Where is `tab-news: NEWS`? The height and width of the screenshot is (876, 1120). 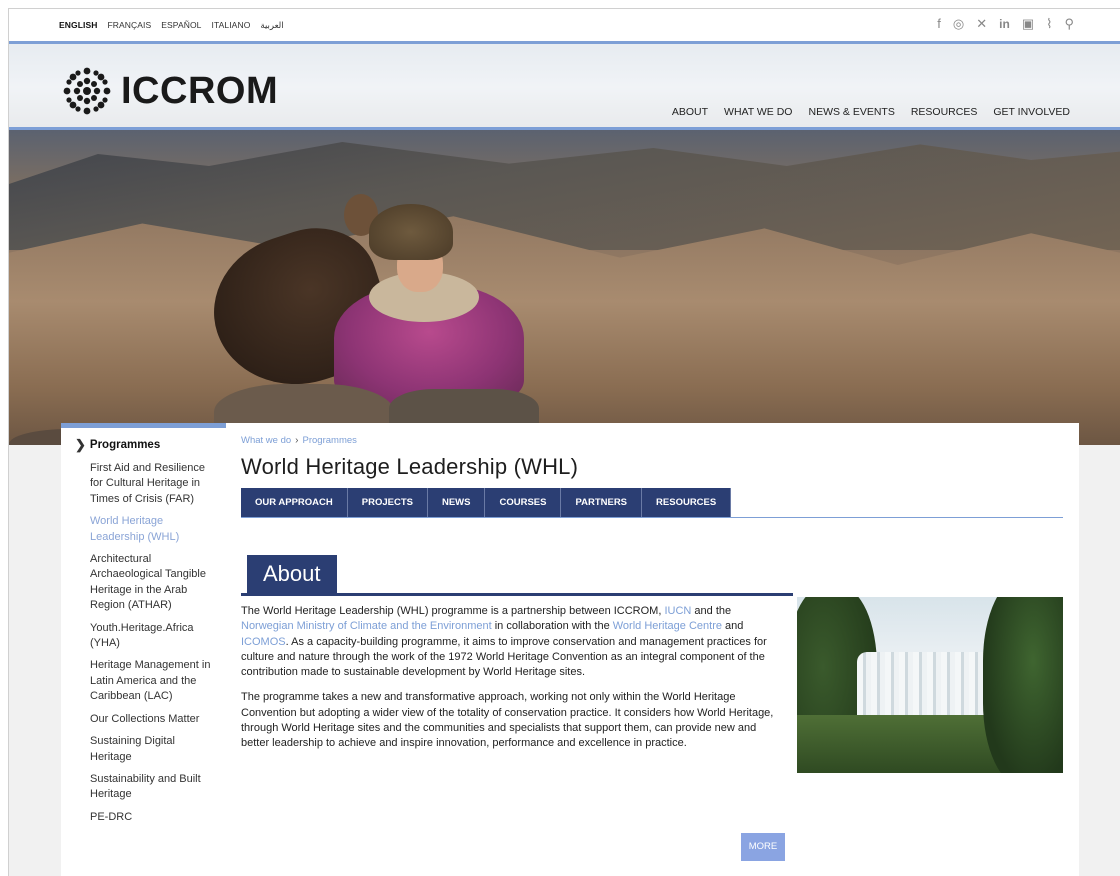 tab-news: NEWS is located at coordinates (456, 502).